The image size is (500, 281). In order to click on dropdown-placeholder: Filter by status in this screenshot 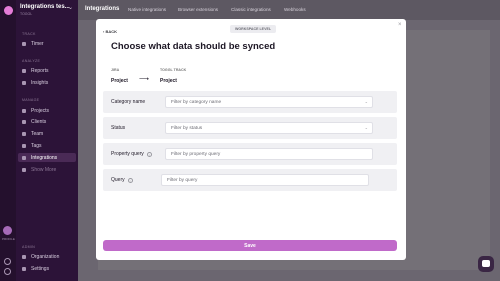, I will do `click(187, 128)`.